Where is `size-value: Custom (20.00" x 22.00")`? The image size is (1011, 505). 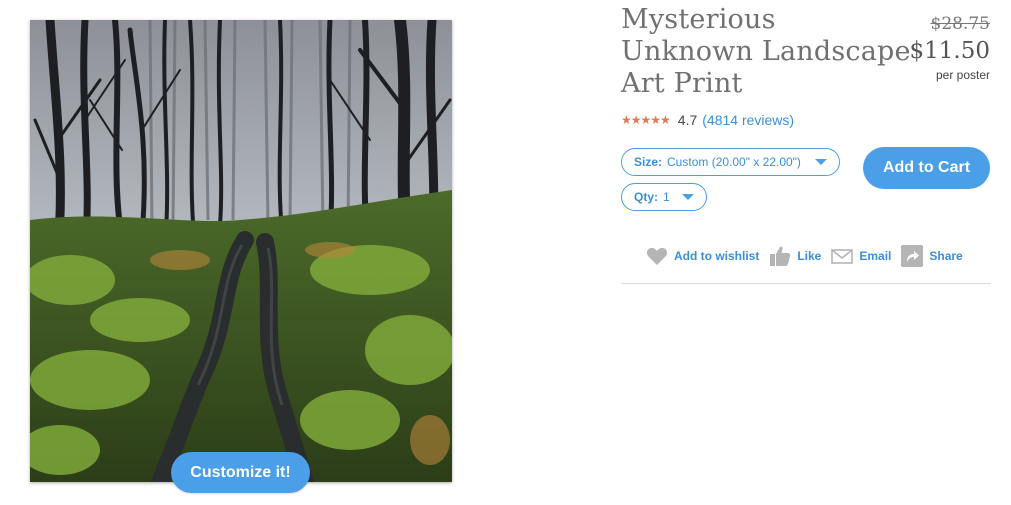
size-value: Custom (20.00" x 22.00") is located at coordinates (734, 162).